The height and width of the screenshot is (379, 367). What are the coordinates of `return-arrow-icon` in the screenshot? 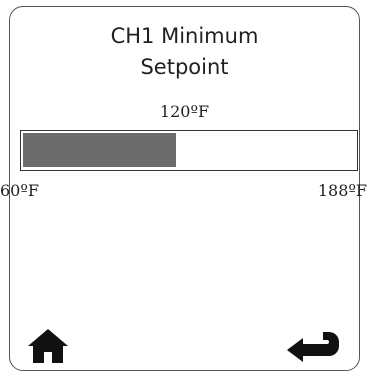 It's located at (313, 345).